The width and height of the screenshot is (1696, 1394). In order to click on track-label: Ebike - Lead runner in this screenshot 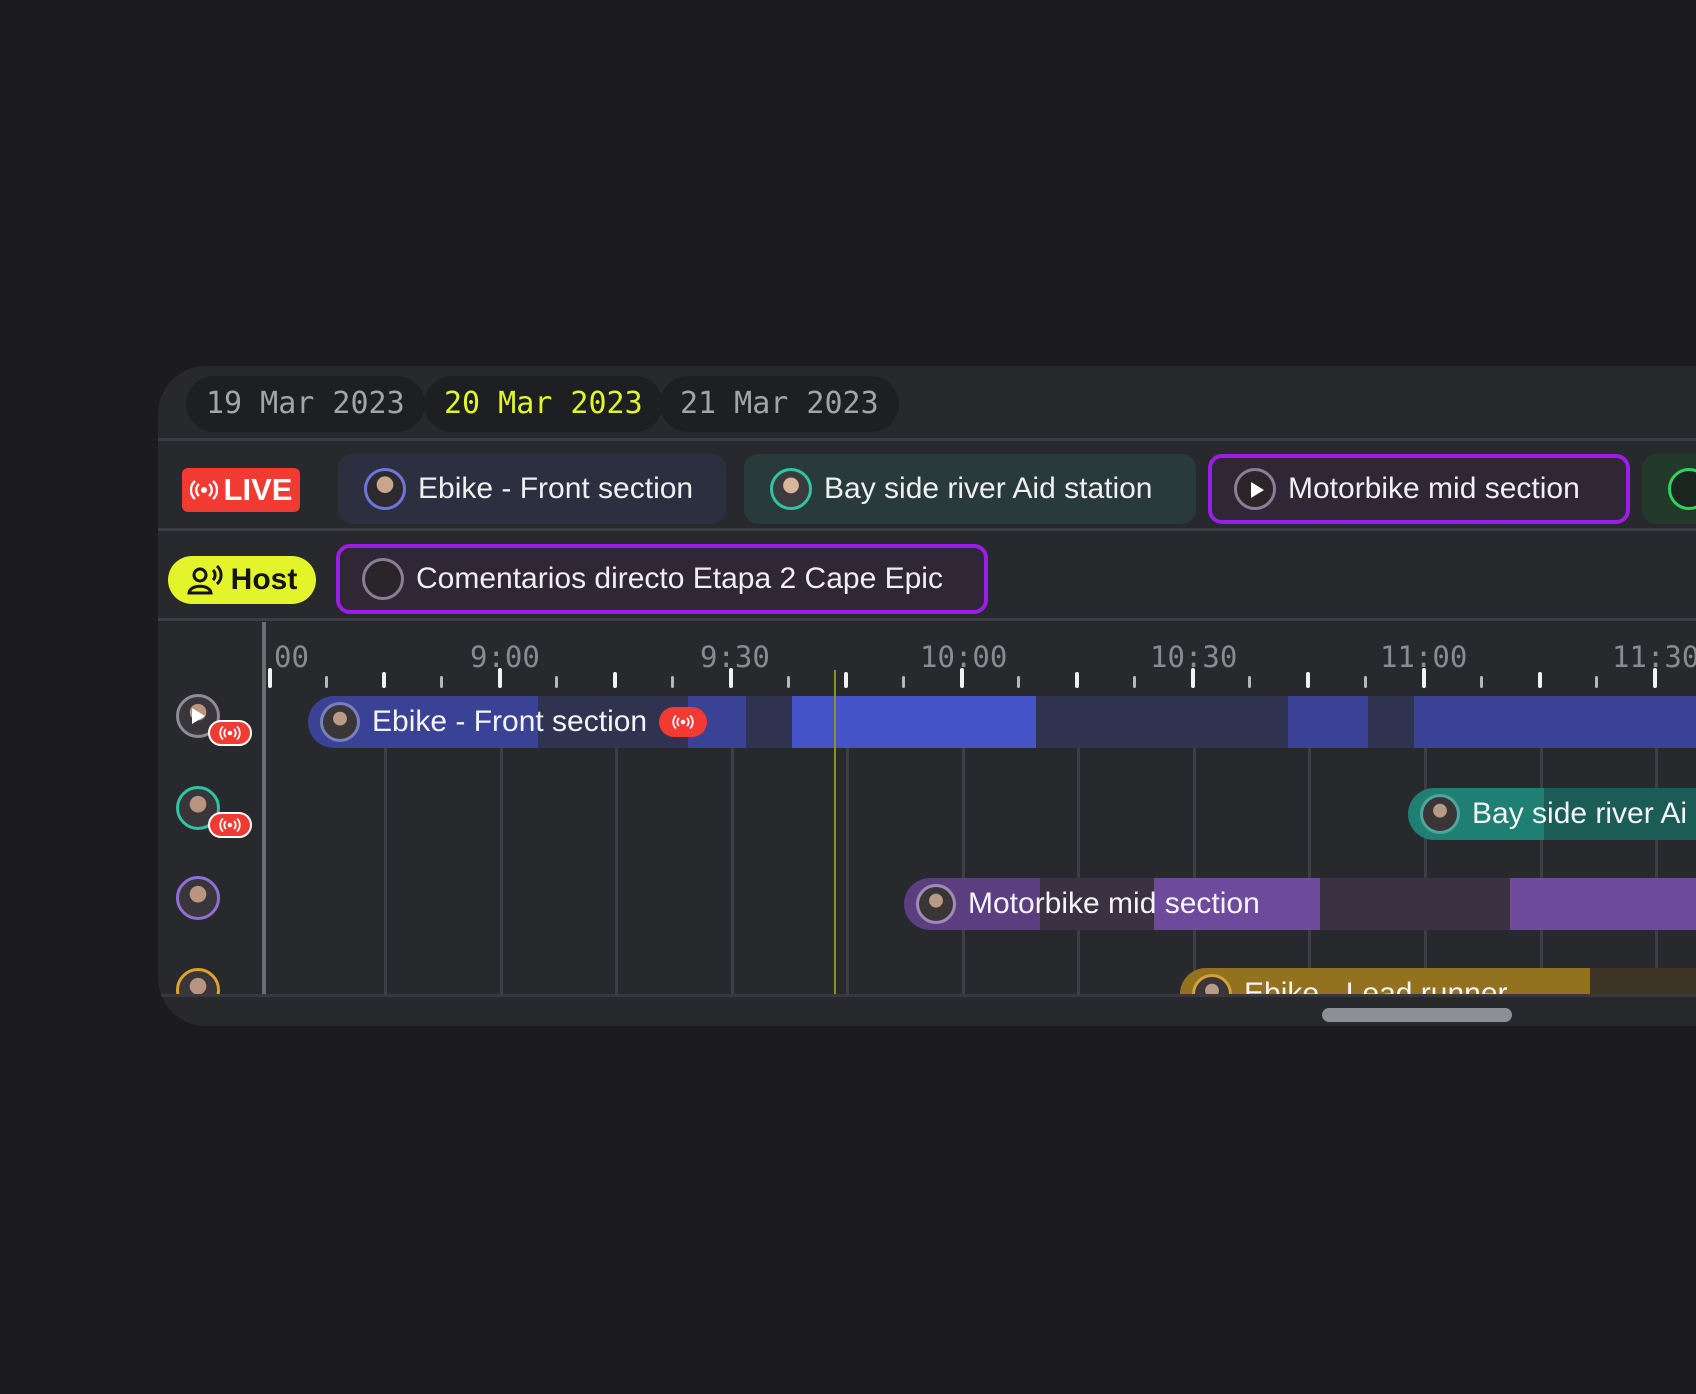, I will do `click(1376, 985)`.